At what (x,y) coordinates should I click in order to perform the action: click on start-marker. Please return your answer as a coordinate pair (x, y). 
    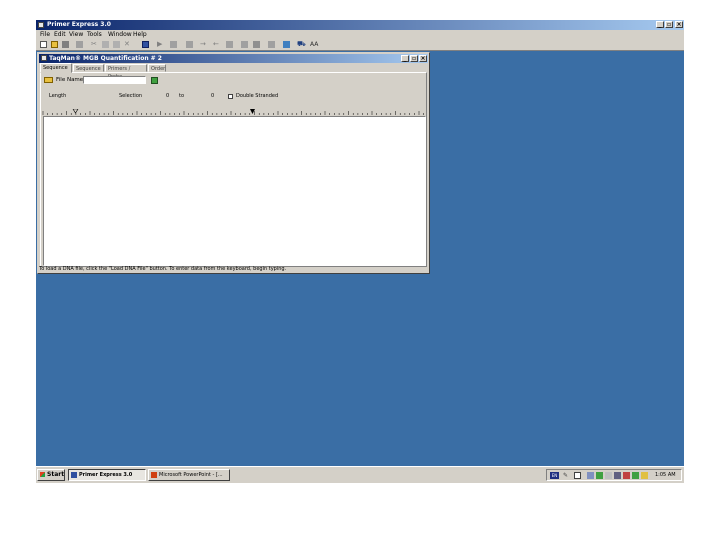
    Looking at the image, I should click on (75, 111).